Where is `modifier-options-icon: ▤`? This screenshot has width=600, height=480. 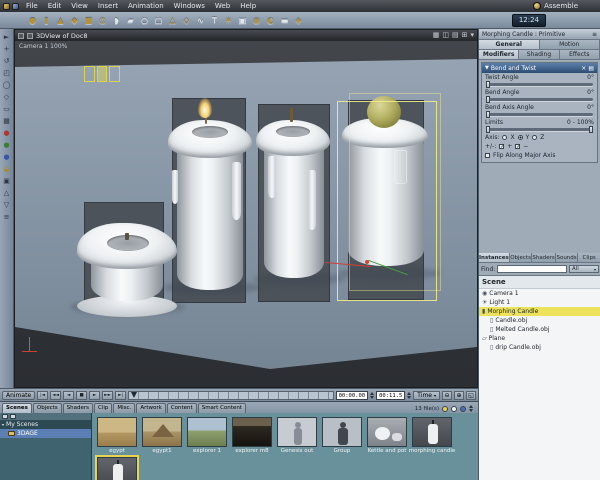 modifier-options-icon: ▤ is located at coordinates (591, 68).